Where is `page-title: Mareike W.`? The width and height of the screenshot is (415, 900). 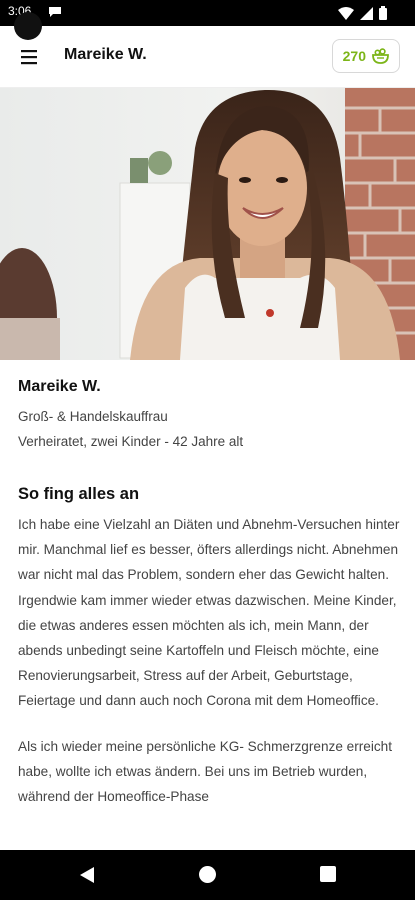 page-title: Mareike W. is located at coordinates (105, 54).